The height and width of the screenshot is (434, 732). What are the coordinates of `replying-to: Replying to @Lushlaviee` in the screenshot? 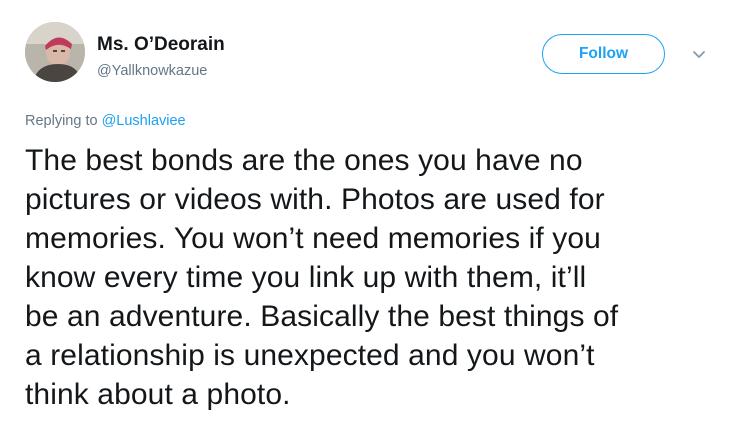 It's located at (105, 121).